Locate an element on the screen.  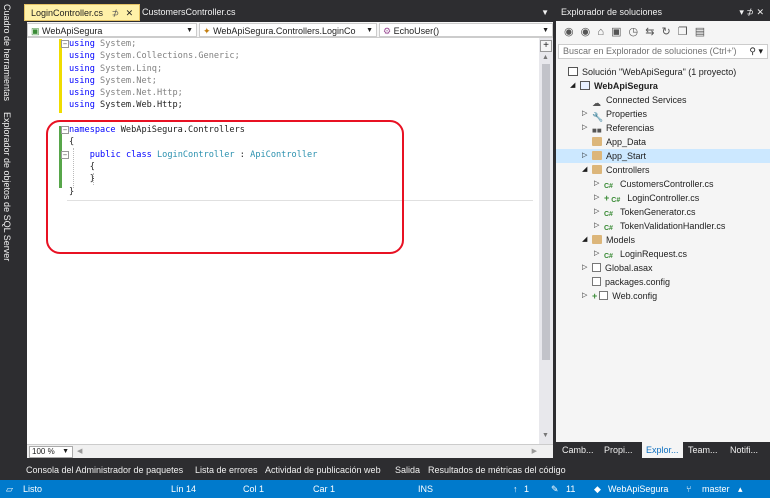
solution-explorer-toolbar: ◉ ◉ ⌂ ▣ ◷ ⇆ ↻ ❐ ▤ is located at coordinates (663, 32).